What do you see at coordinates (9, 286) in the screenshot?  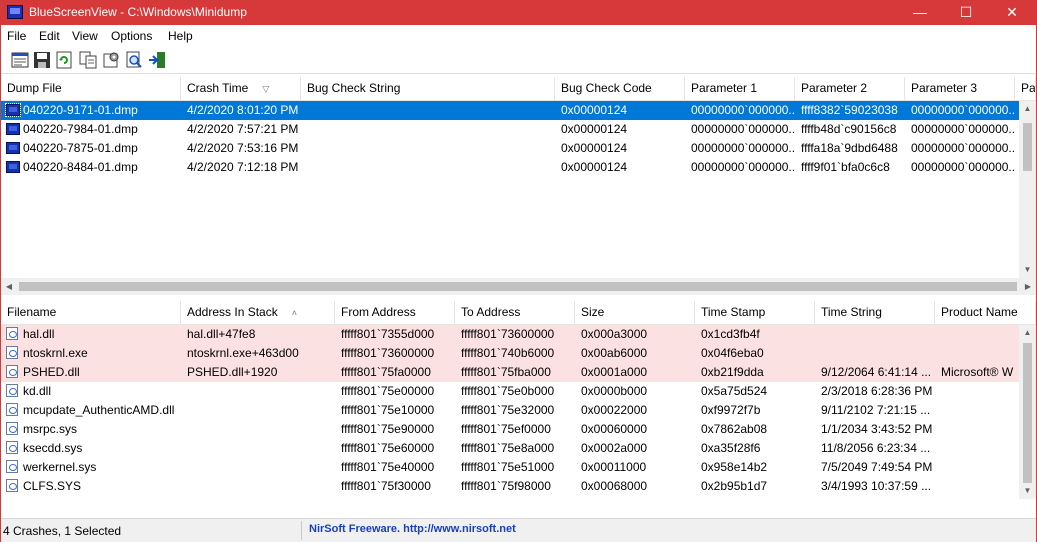 I see `scroll-left-arrow-icon: ◀` at bounding box center [9, 286].